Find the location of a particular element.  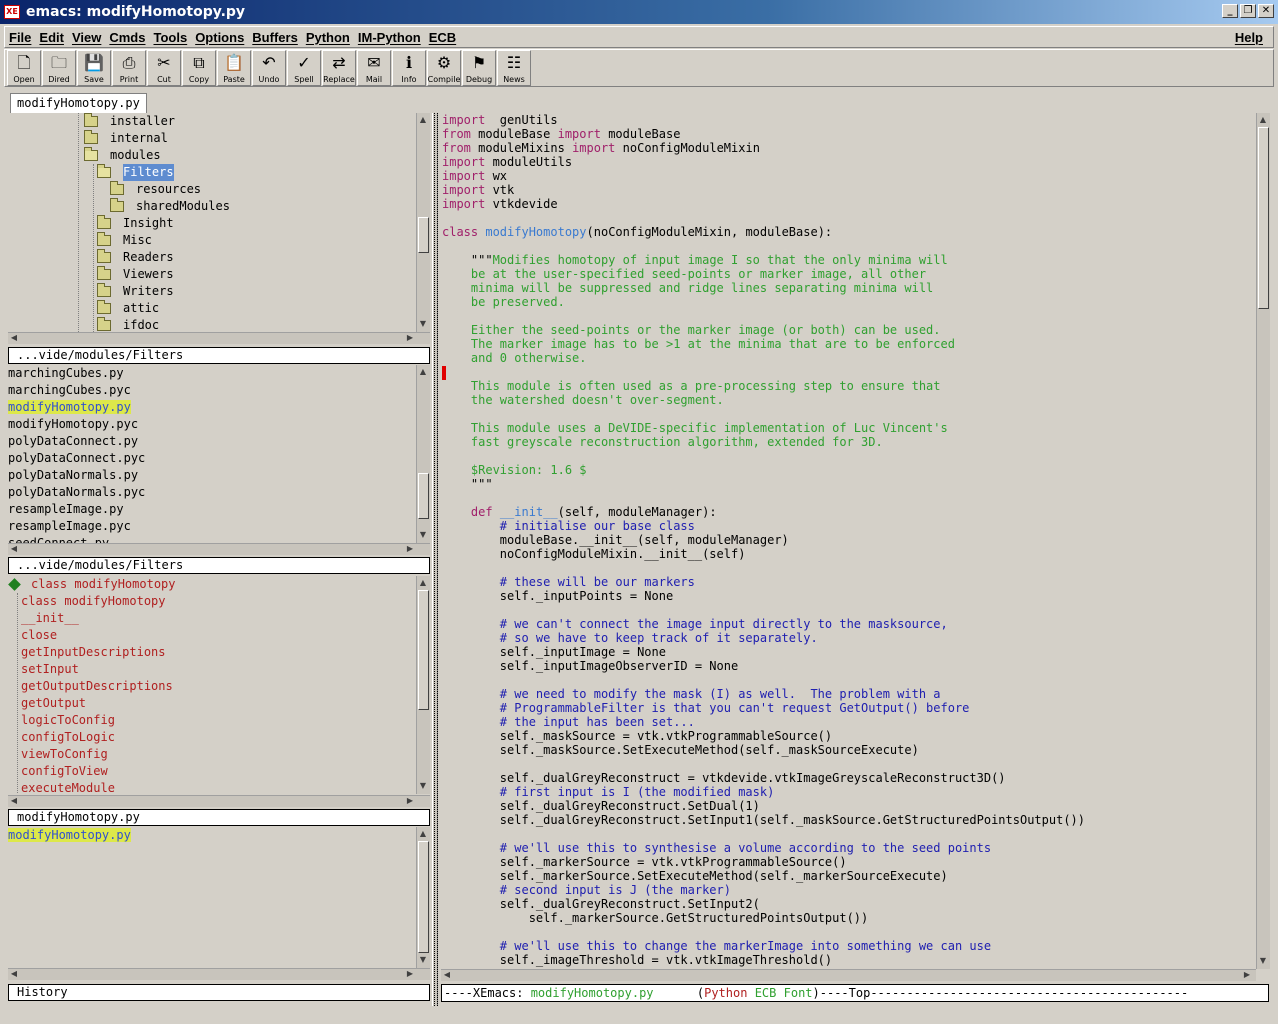

method-item: close is located at coordinates (217, 635).